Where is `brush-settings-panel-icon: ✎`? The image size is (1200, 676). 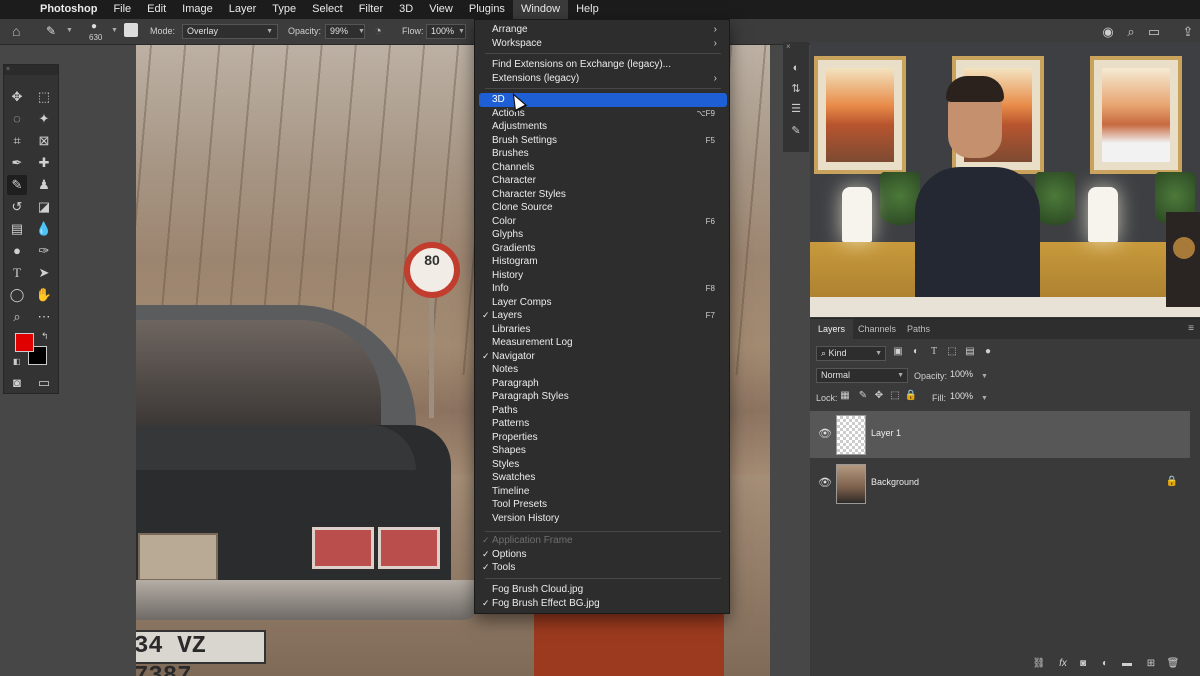
brush-settings-panel-icon: ✎ is located at coordinates (796, 132).